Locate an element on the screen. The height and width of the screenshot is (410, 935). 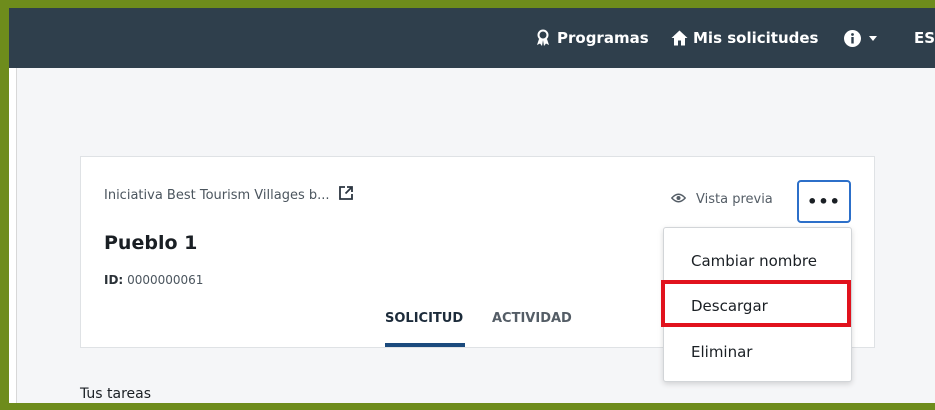
nav-my-requests-label: Mis solicitudes is located at coordinates (756, 38).